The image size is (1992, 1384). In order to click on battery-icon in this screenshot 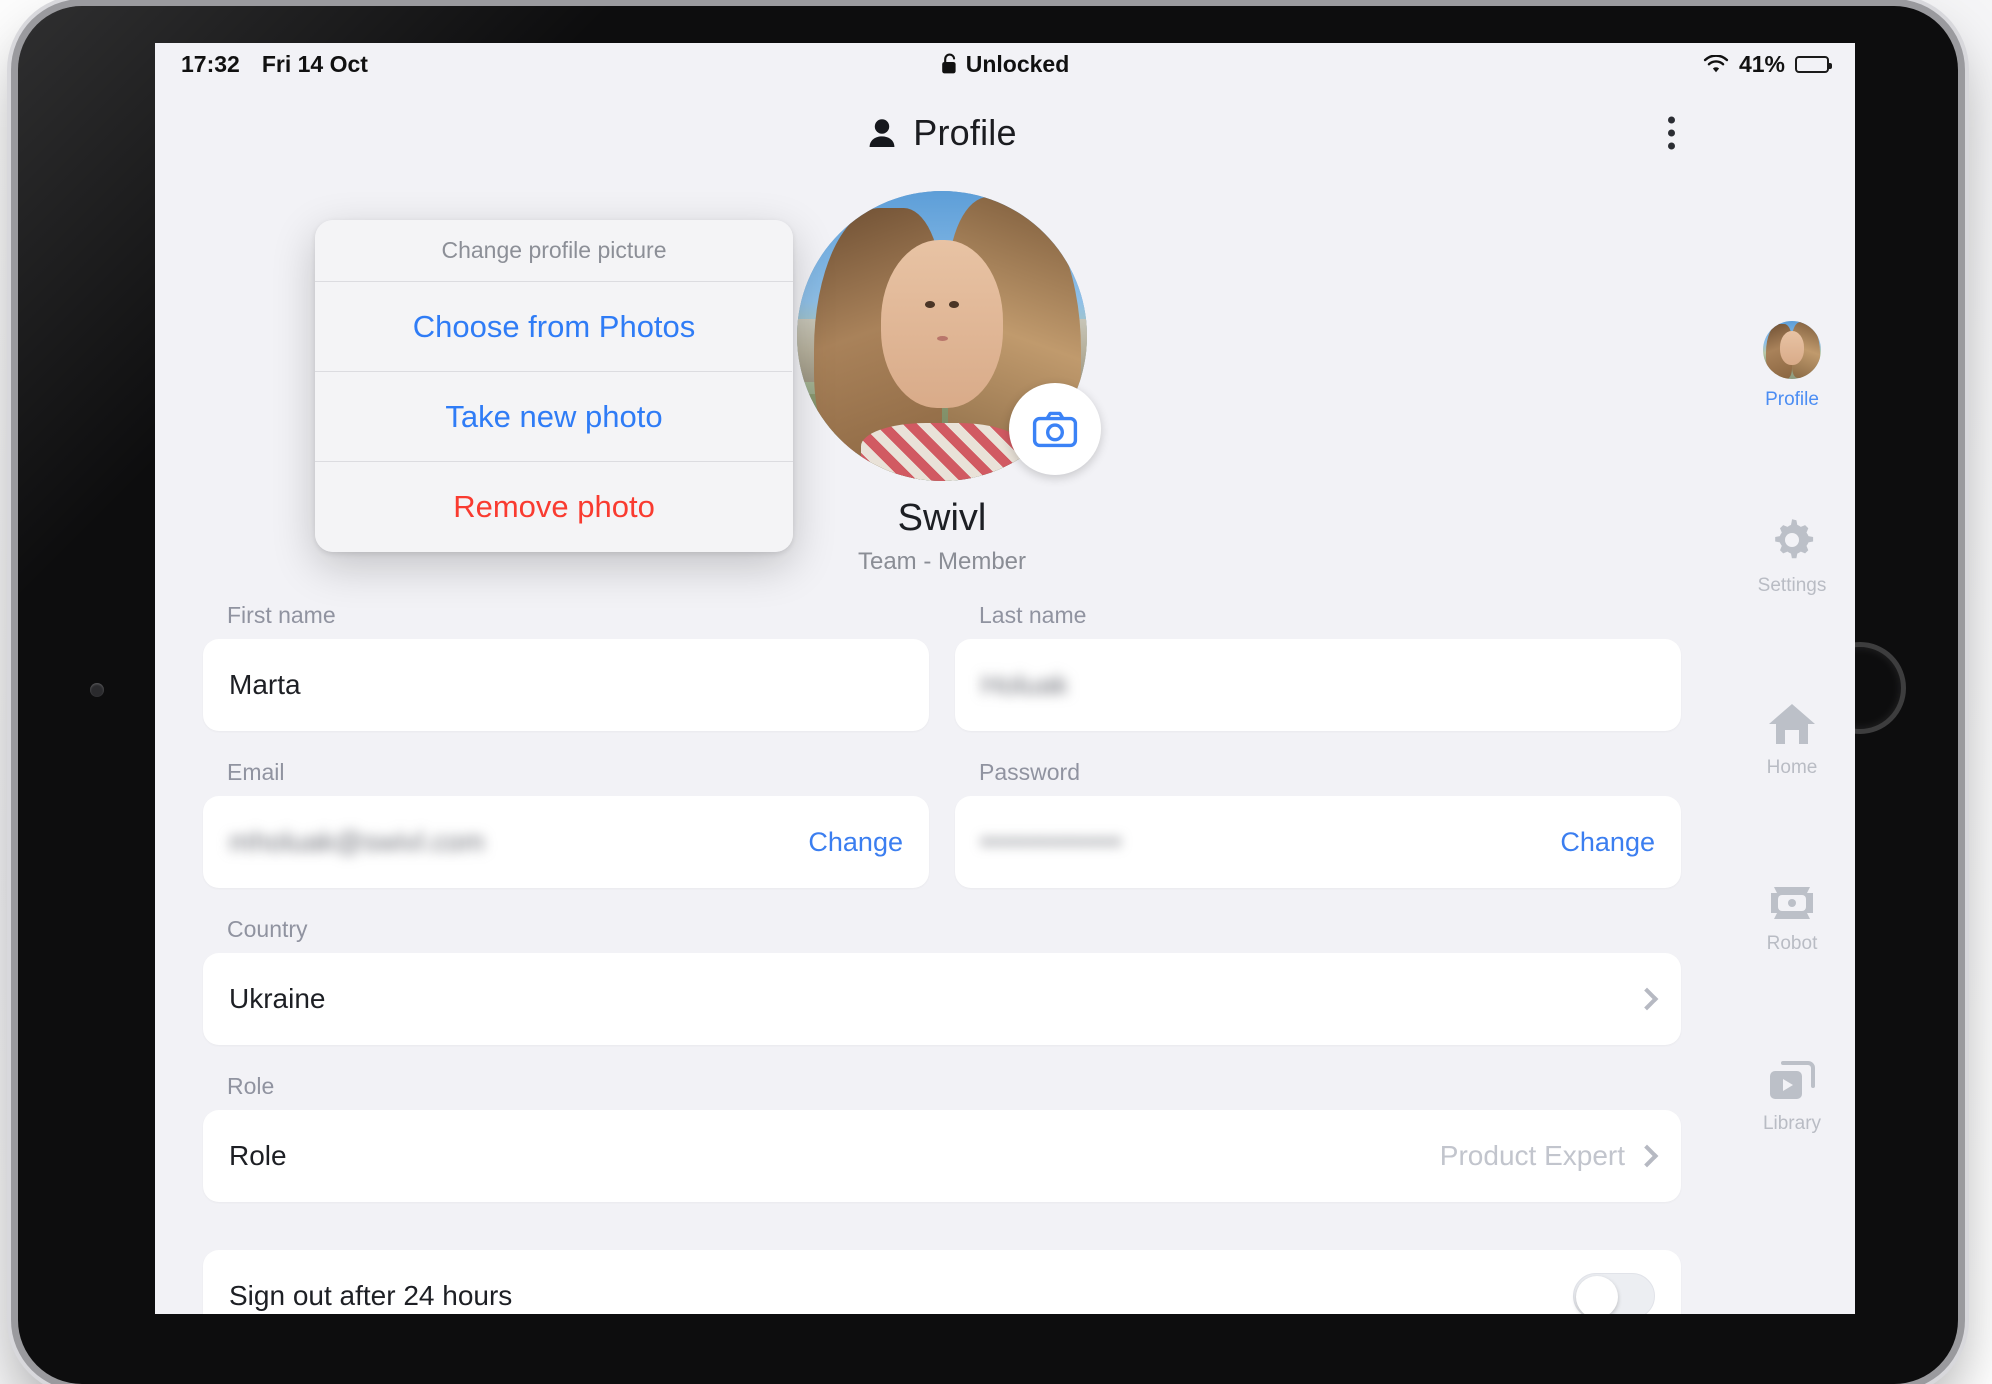, I will do `click(1813, 64)`.